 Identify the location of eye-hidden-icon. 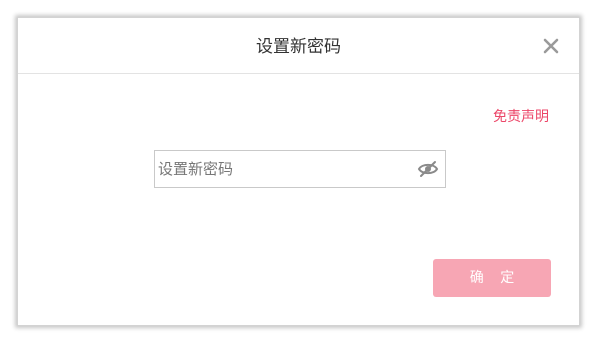
(428, 169).